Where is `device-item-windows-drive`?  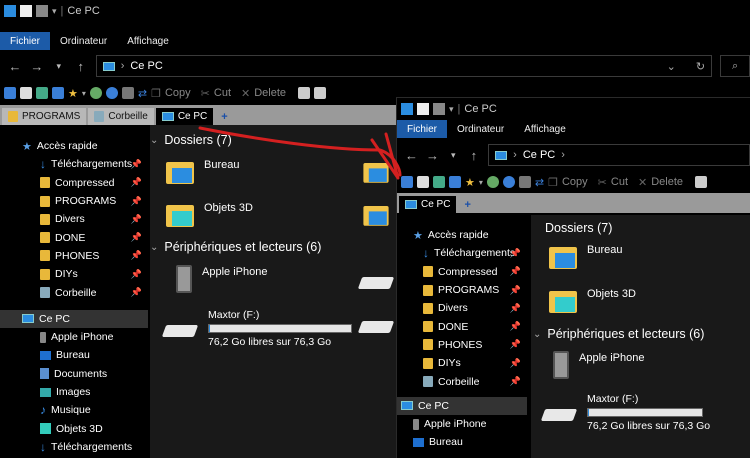 device-item-windows-drive is located at coordinates (377, 281).